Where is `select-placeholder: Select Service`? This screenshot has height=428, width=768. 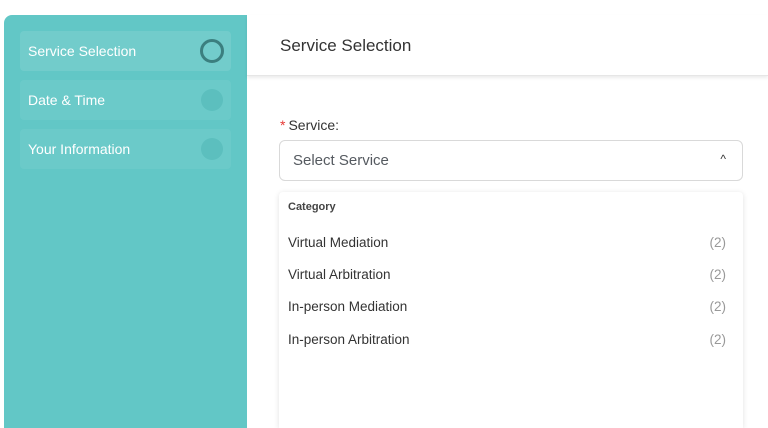 select-placeholder: Select Service is located at coordinates (341, 160).